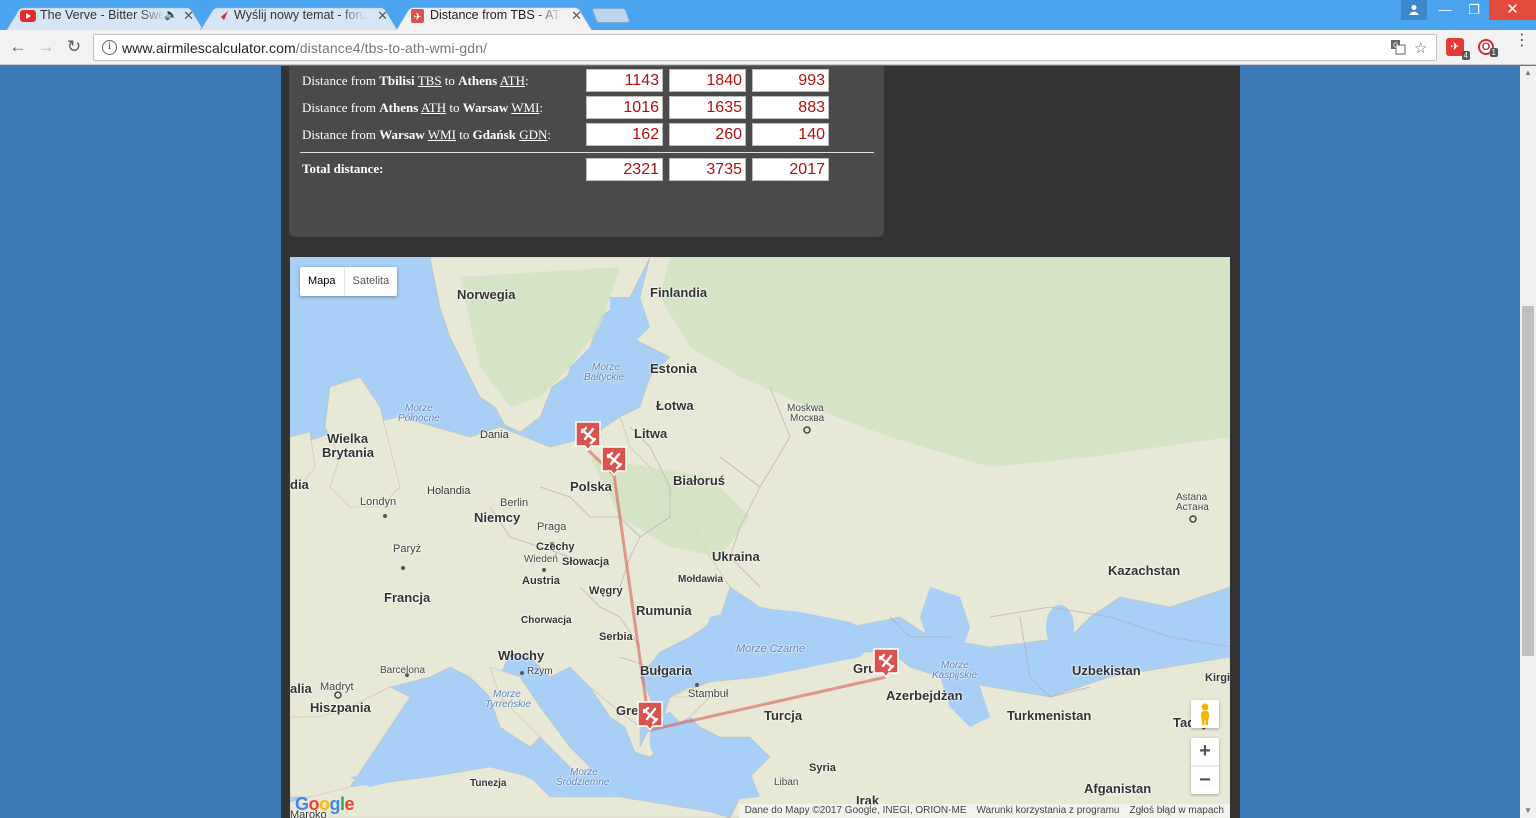 Image resolution: width=1536 pixels, height=818 pixels. Describe the element at coordinates (1205, 752) in the screenshot. I see `zoom-in-button: +` at that location.